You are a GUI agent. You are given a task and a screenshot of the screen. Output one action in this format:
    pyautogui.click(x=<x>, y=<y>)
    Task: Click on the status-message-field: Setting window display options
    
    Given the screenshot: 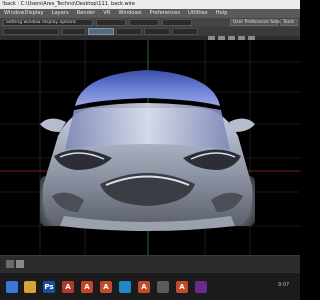 What is the action you would take?
    pyautogui.click(x=48, y=22)
    